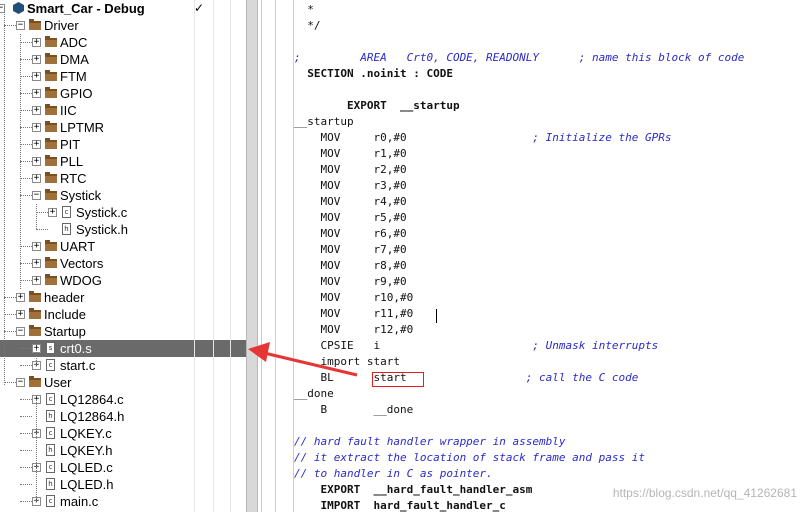  Describe the element at coordinates (123, 297) in the screenshot. I see `tree-item: + header` at that location.